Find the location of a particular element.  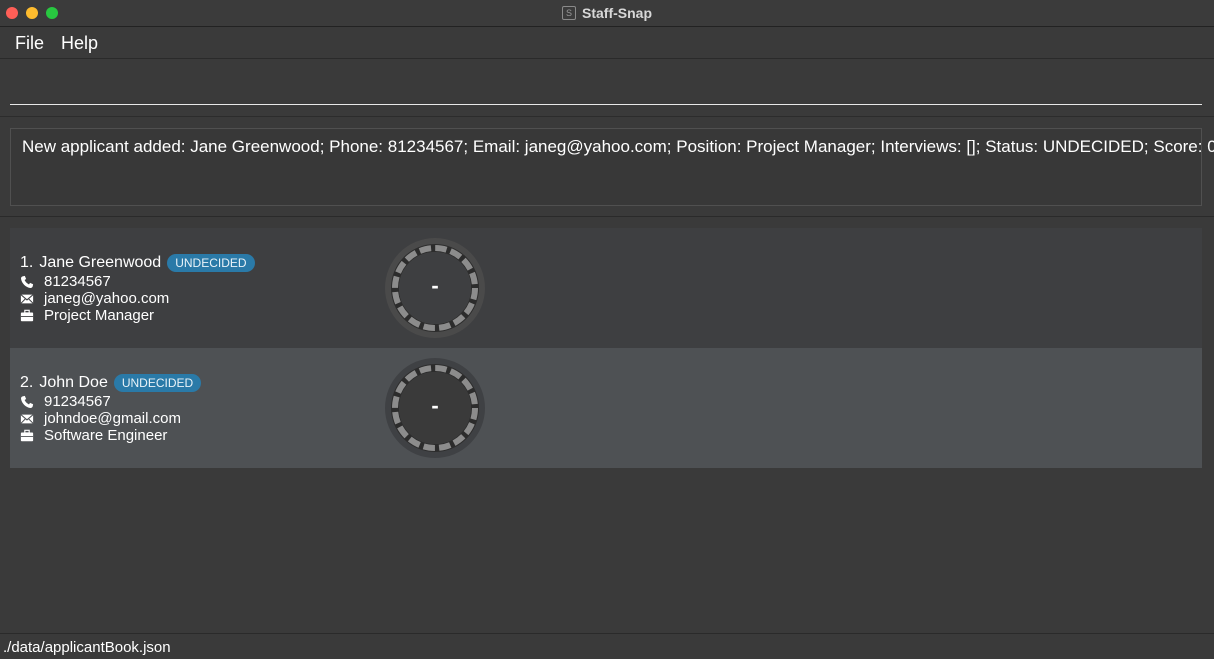

data-file-path: ./data/applicantBook.json is located at coordinates (87, 647).